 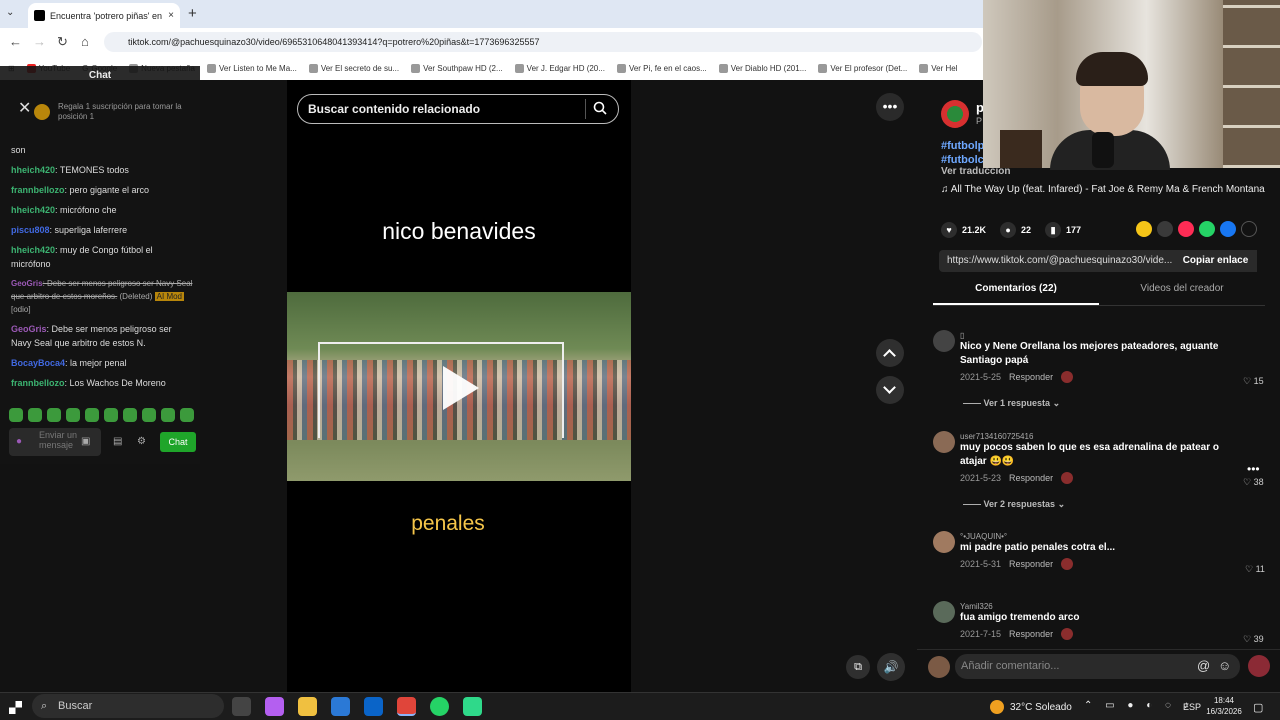 What do you see at coordinates (373, 706) in the screenshot?
I see `outlook-icon` at bounding box center [373, 706].